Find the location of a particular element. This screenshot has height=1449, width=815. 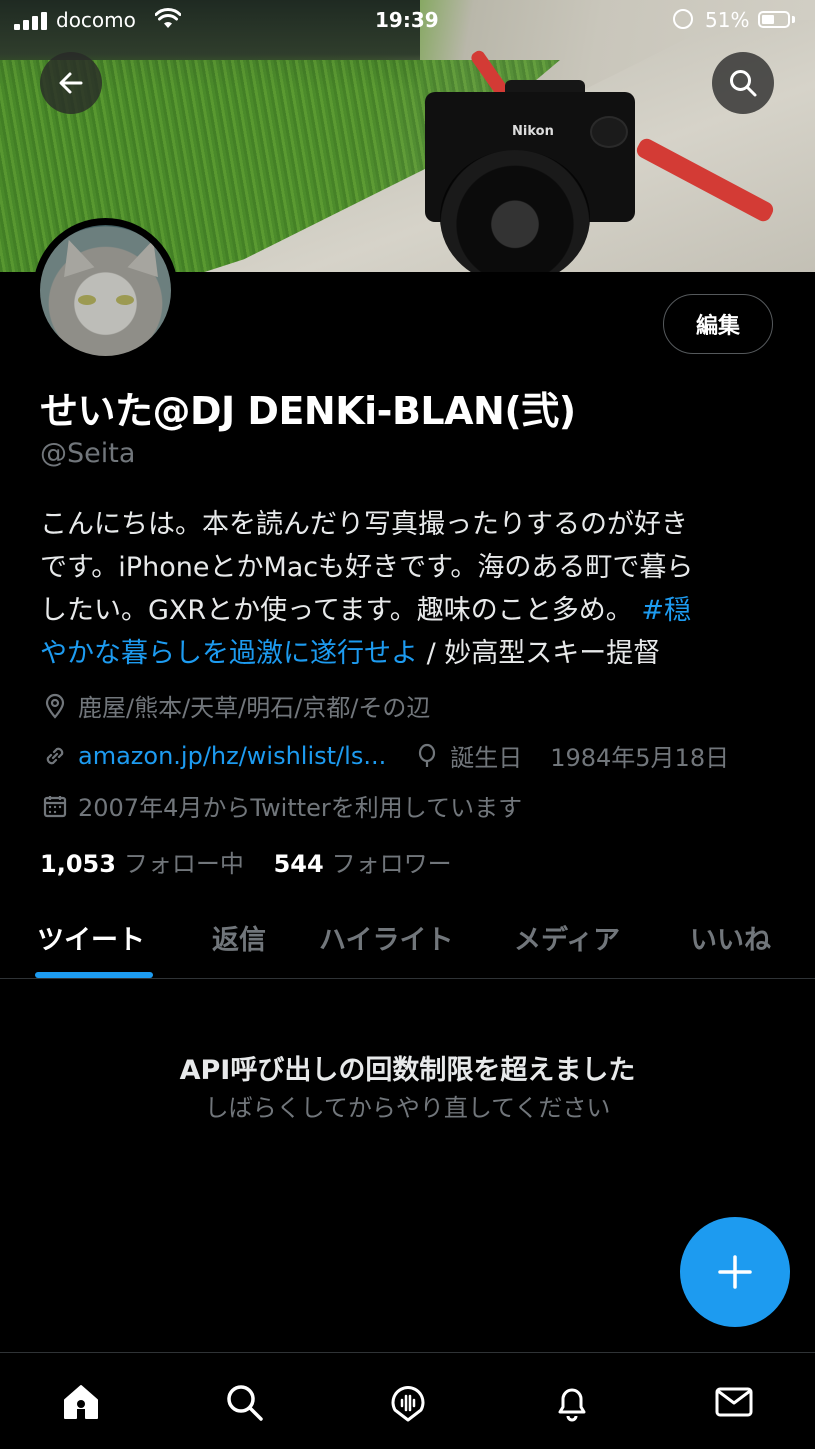

cat-eye-right is located at coordinates (125, 300).